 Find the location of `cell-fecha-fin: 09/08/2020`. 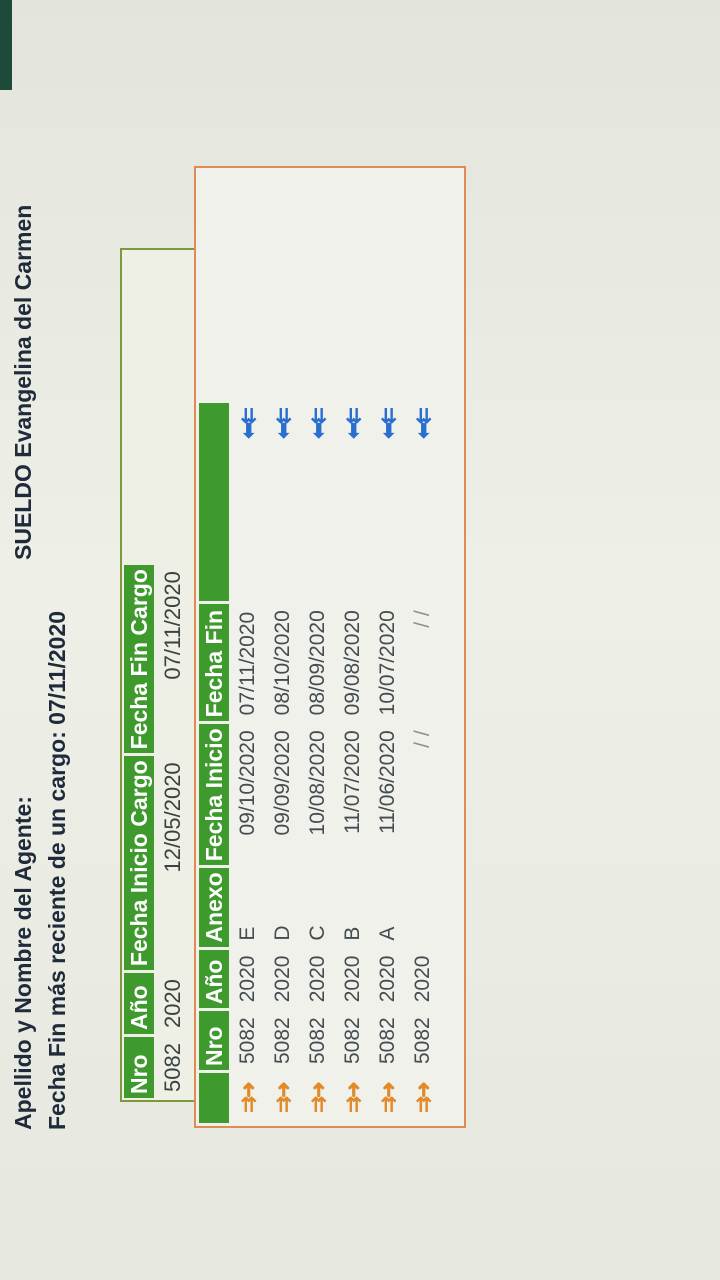

cell-fecha-fin: 09/08/2020 is located at coordinates (352, 663).